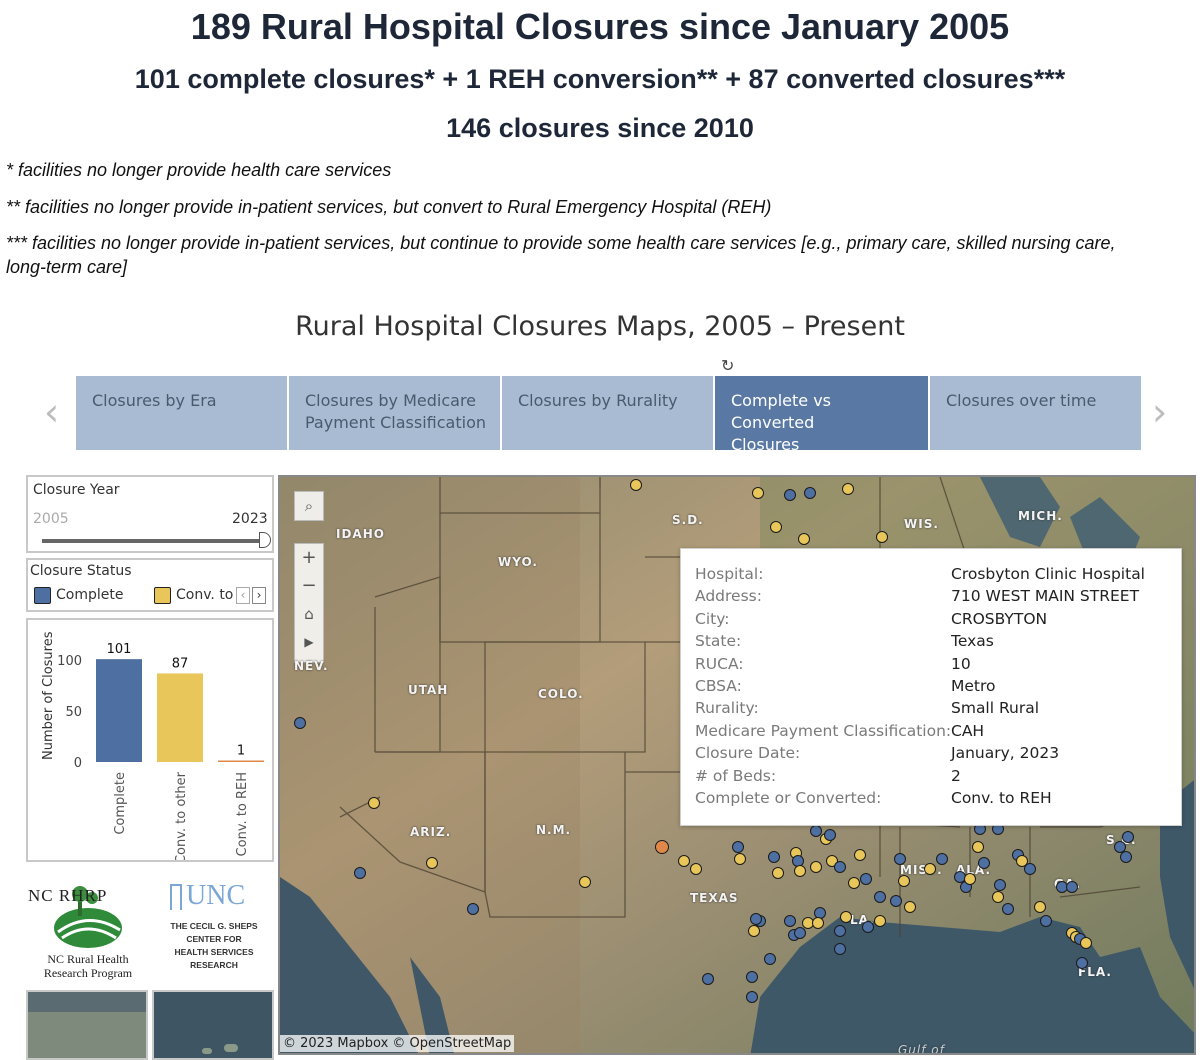 Image resolution: width=1200 pixels, height=1060 pixels. Describe the element at coordinates (243, 595) in the screenshot. I see `legend-prev-icon: ‹` at that location.